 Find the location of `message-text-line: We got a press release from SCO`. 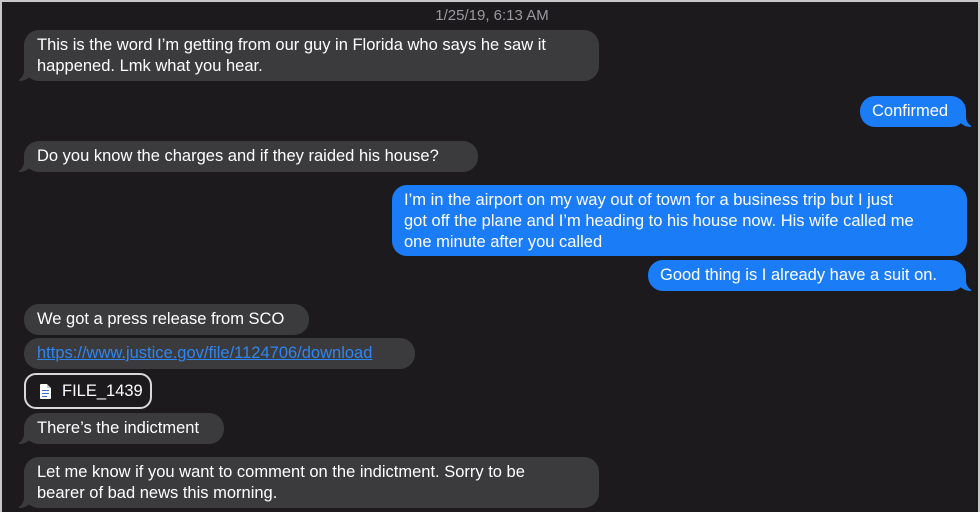

message-text-line: We got a press release from SCO is located at coordinates (161, 319).